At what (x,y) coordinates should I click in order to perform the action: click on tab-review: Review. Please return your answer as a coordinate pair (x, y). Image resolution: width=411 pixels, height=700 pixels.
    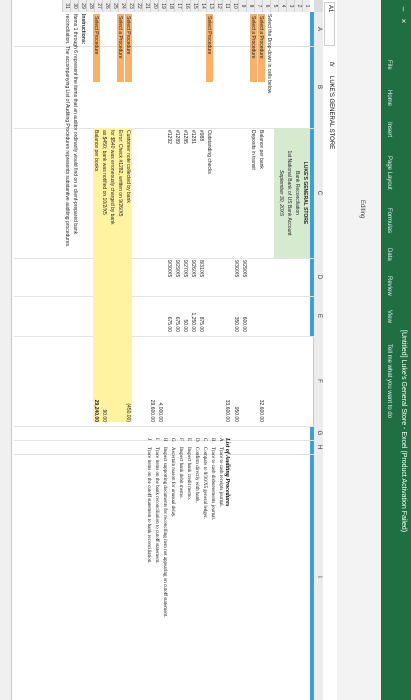
    Looking at the image, I should click on (389, 286).